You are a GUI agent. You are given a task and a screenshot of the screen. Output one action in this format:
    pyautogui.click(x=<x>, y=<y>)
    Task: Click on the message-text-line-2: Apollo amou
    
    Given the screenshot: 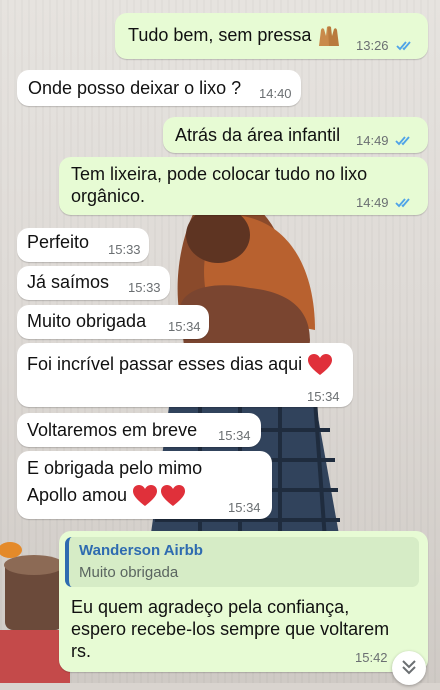 What is the action you would take?
    pyautogui.click(x=106, y=495)
    